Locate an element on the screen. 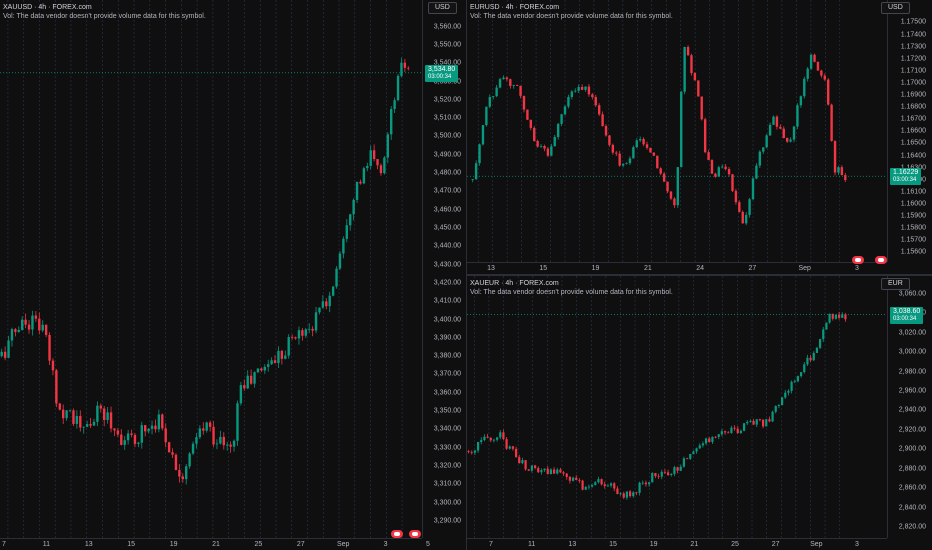 Image resolution: width=932 pixels, height=550 pixels. time-scale: 7 11 13 15 19 21 25 27 Sep 3 5 is located at coordinates (215, 544).